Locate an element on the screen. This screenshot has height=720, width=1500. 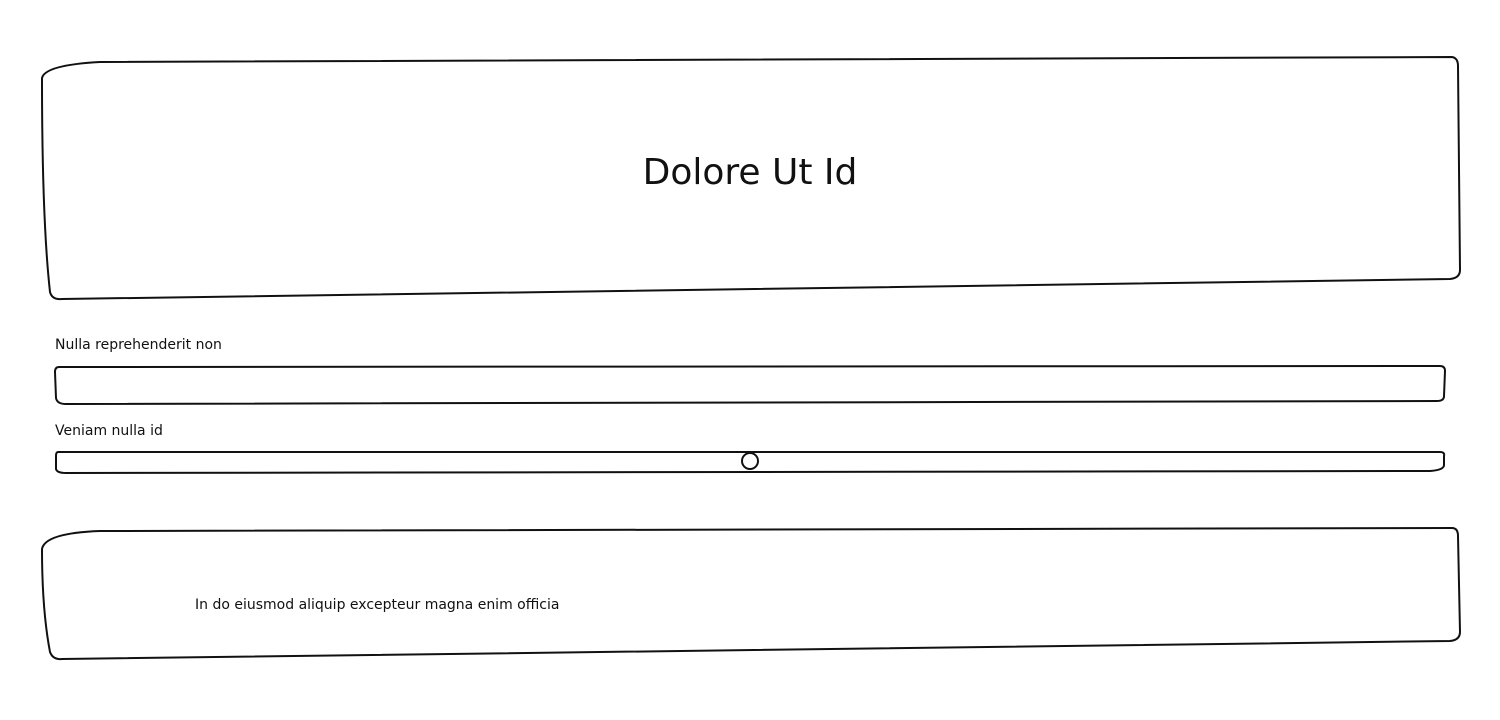
slider-label: Veniam nulla id is located at coordinates (109, 431).